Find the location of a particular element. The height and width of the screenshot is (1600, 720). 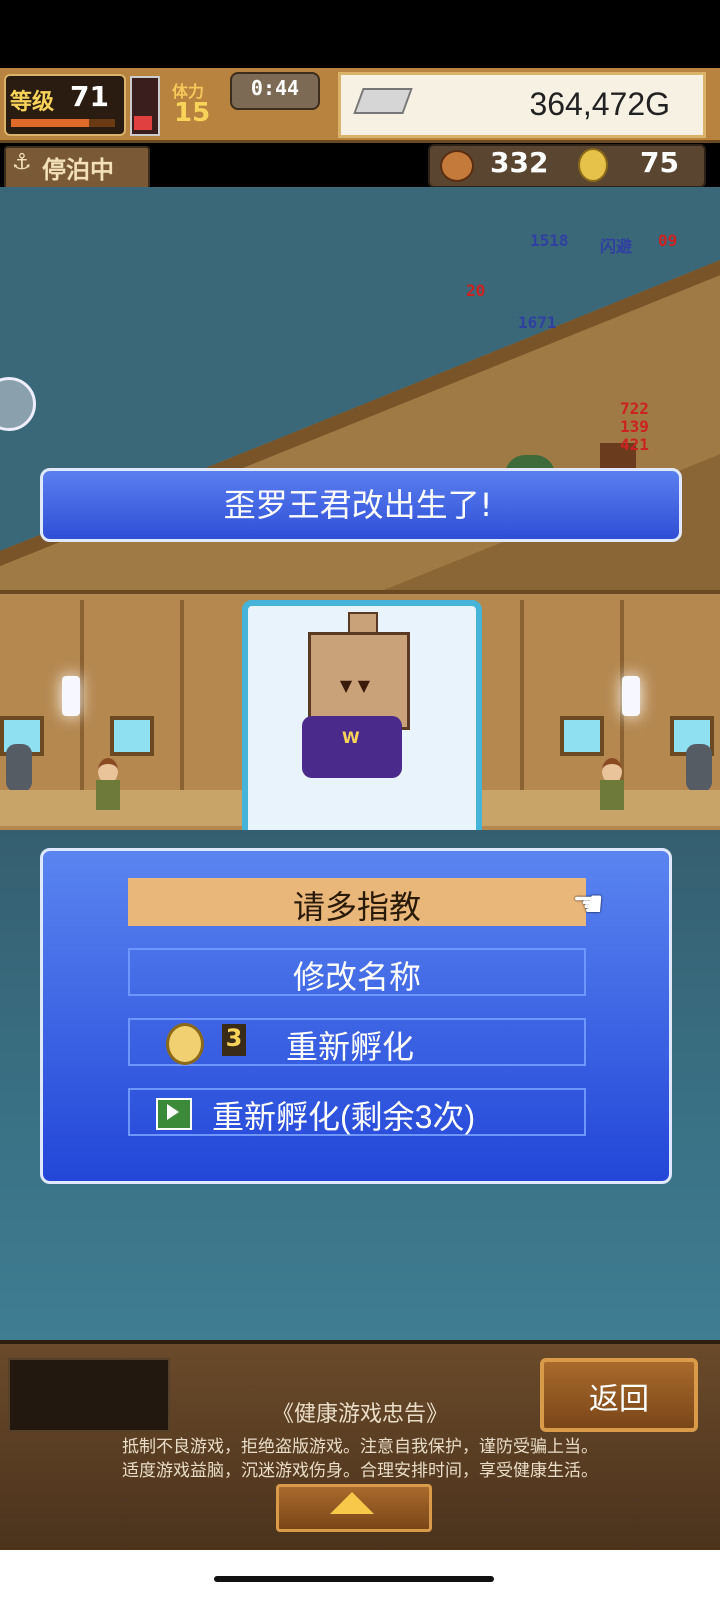

health-notice-line: 适度游戏益脑，沉迷游戏伤身。合理安排时间，享受健康生活。 is located at coordinates (360, 1471).